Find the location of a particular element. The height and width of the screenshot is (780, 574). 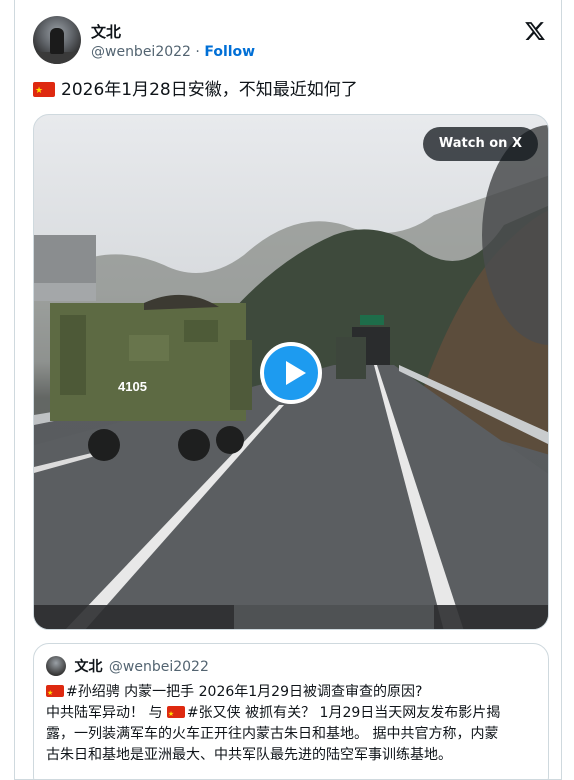

author-avatar is located at coordinates (57, 40).